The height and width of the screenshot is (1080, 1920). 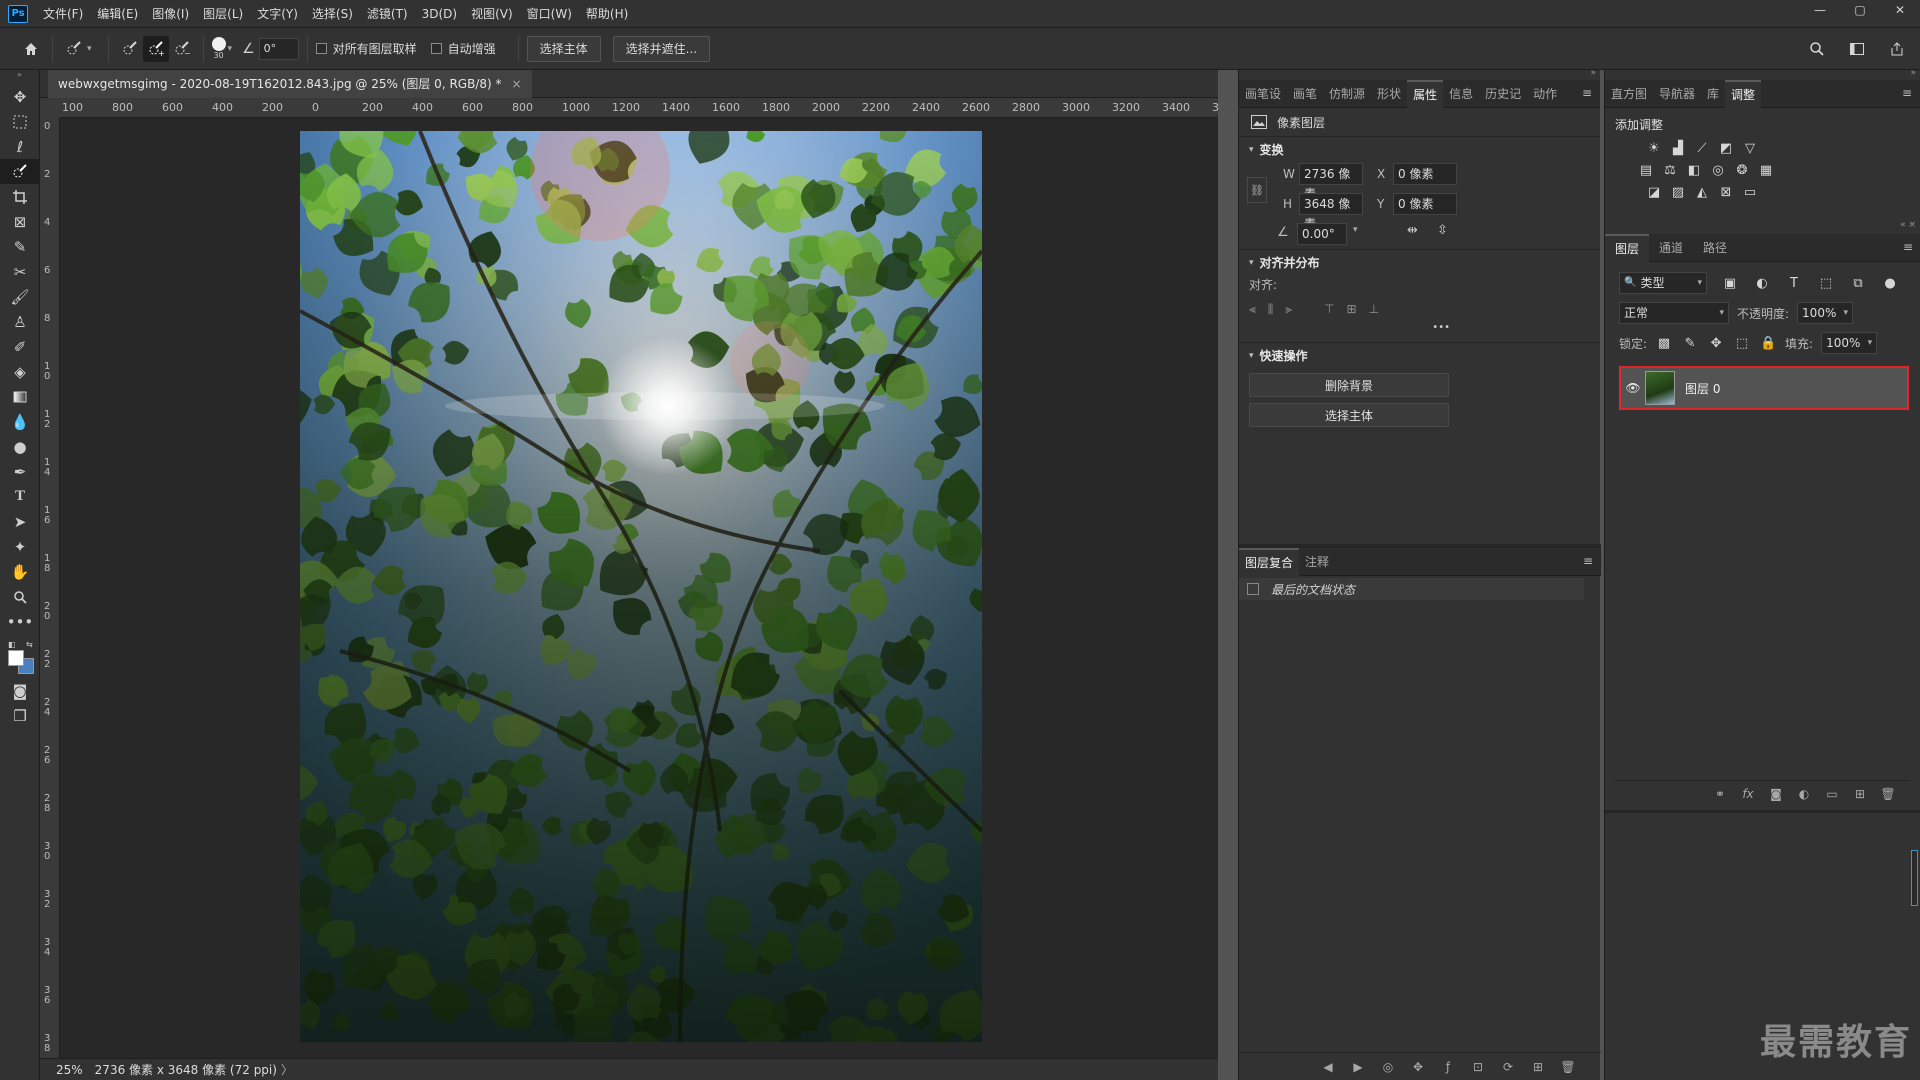 What do you see at coordinates (20, 371) in the screenshot?
I see `eraser-tool-icon: ◈` at bounding box center [20, 371].